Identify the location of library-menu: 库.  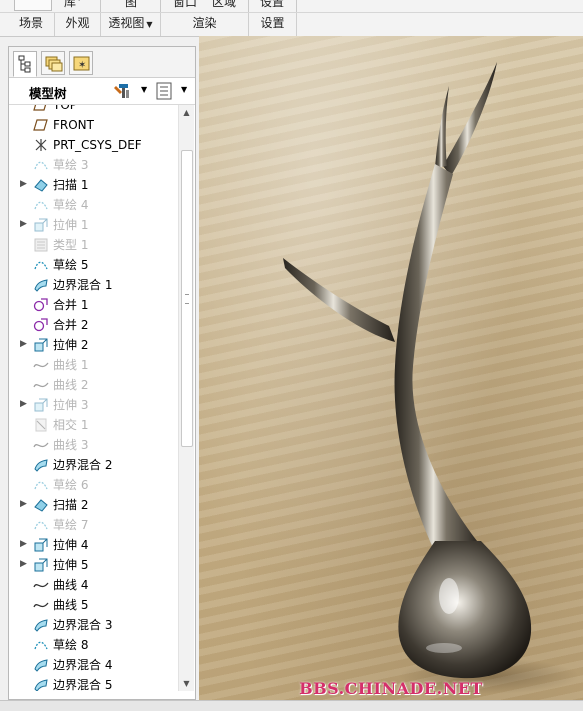
(70, 5).